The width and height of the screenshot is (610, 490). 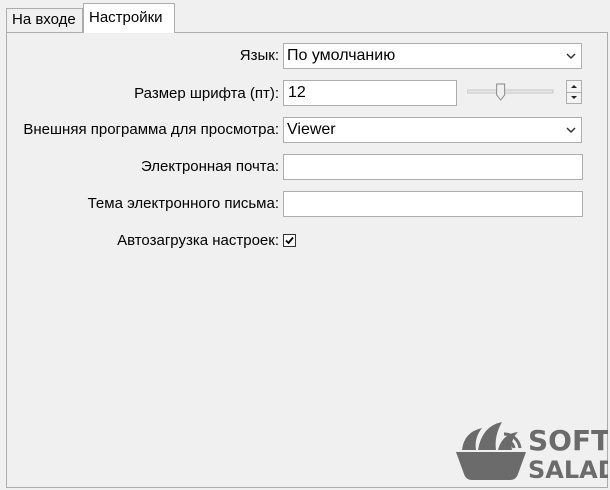 I want to click on autoload-checkbox, so click(x=289, y=240).